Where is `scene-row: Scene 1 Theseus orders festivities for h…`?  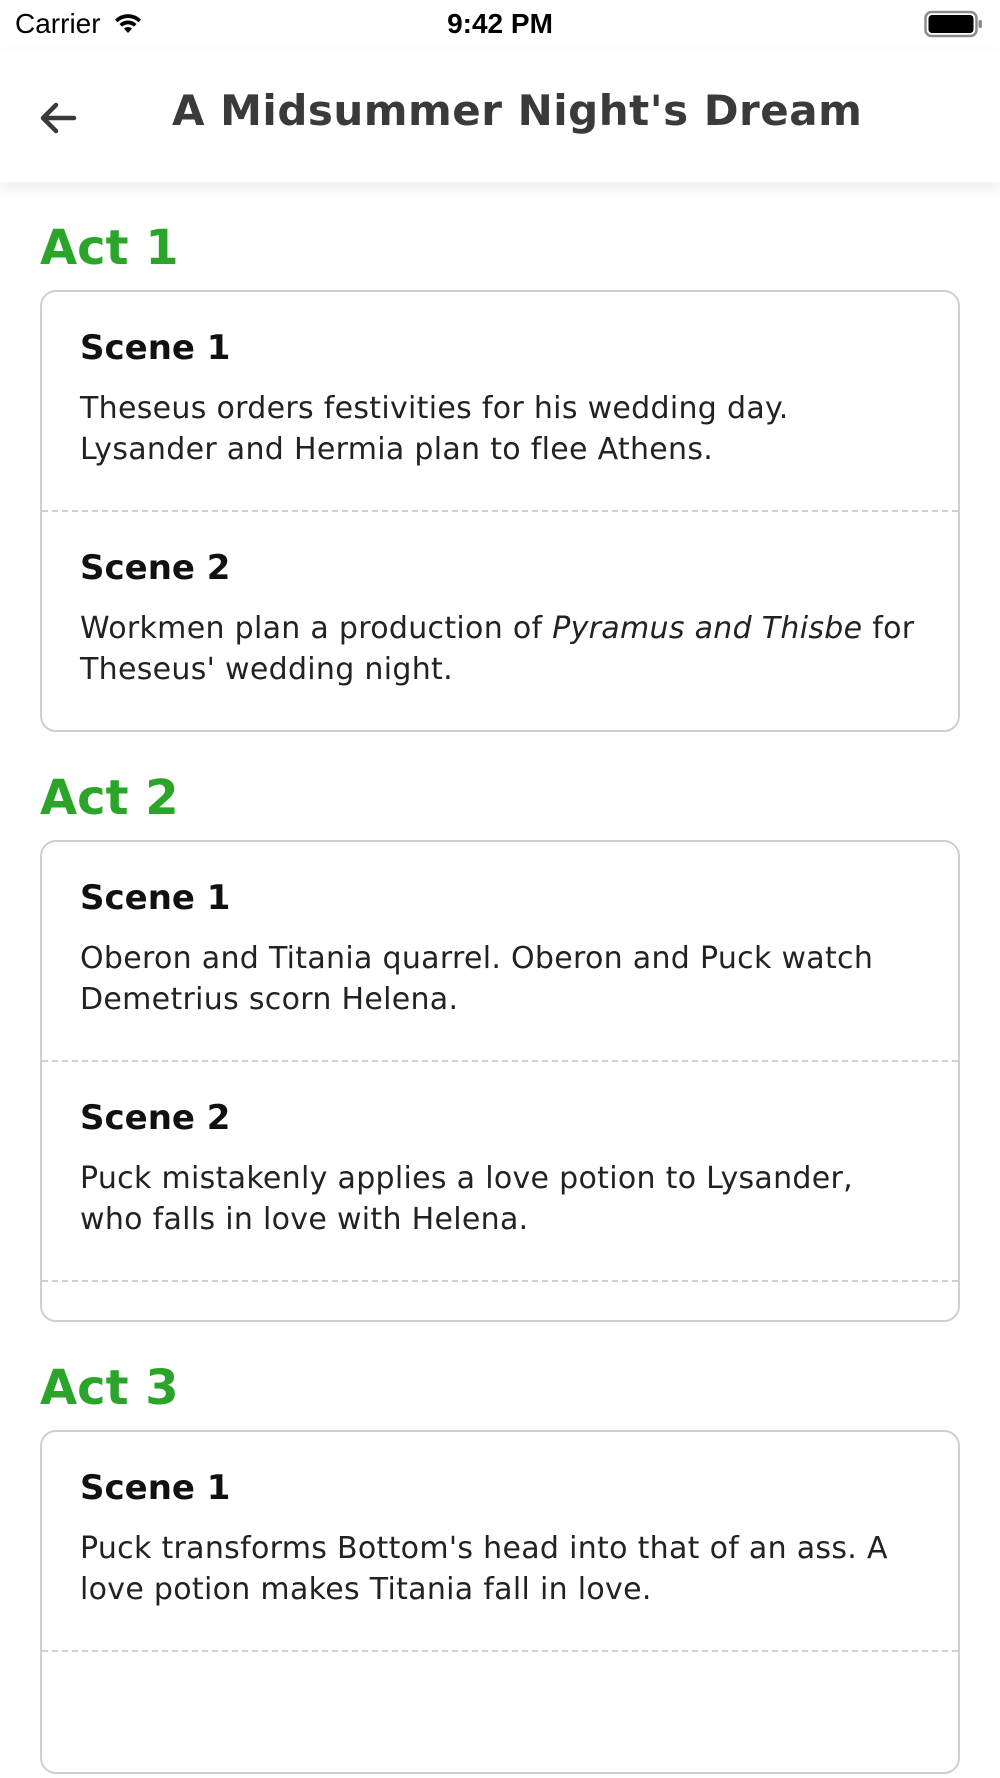
scene-row: Scene 1 Theseus orders festivities for h… is located at coordinates (500, 402).